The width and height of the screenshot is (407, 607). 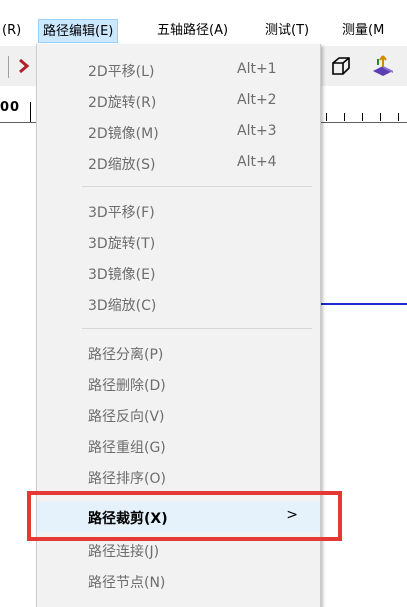 I want to click on menu-item-label: 2D平移(L), so click(x=121, y=72).